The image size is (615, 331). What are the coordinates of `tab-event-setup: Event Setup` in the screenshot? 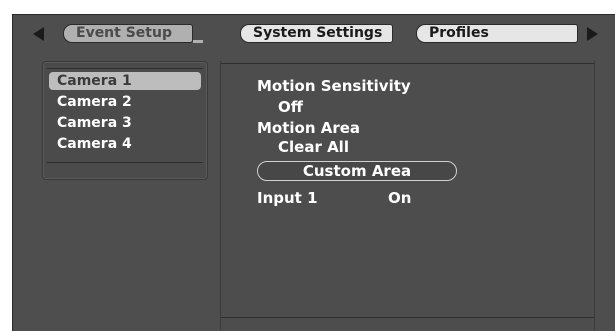 It's located at (128, 33).